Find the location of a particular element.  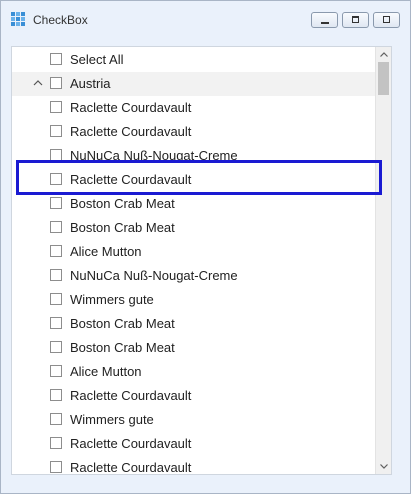

maximize-button is located at coordinates (355, 20).